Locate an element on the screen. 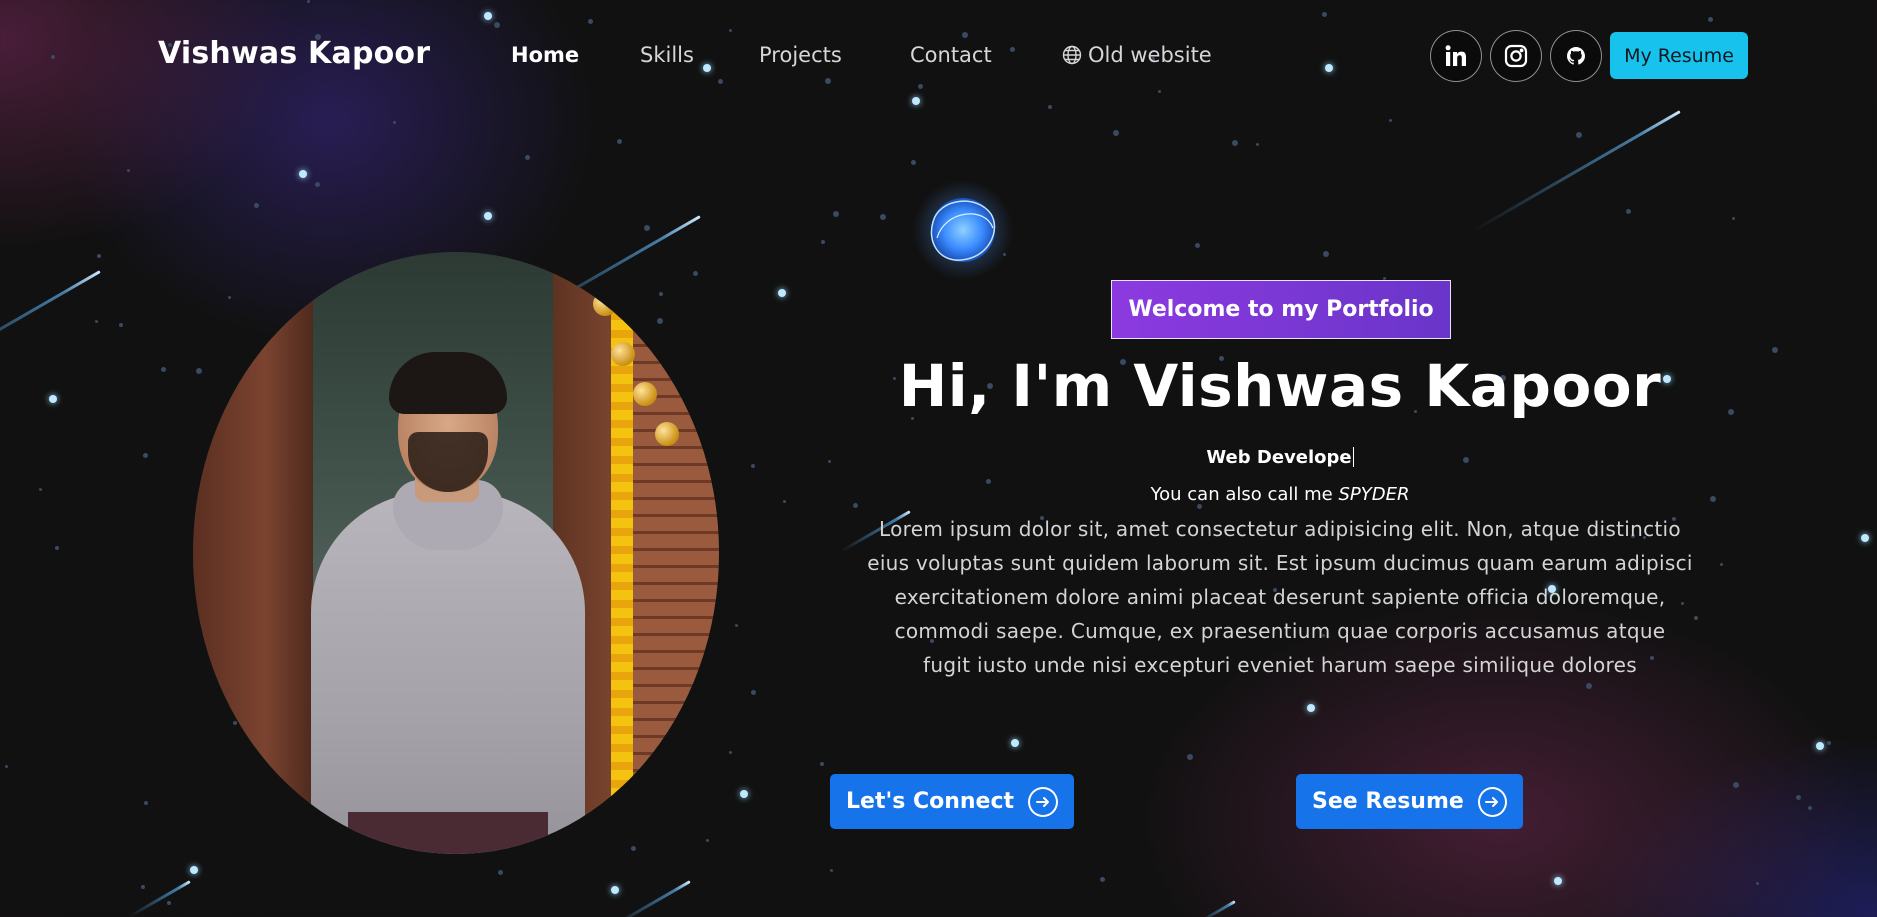 This screenshot has width=1877, height=917. typed-role-text: Web Develope is located at coordinates (1280, 457).